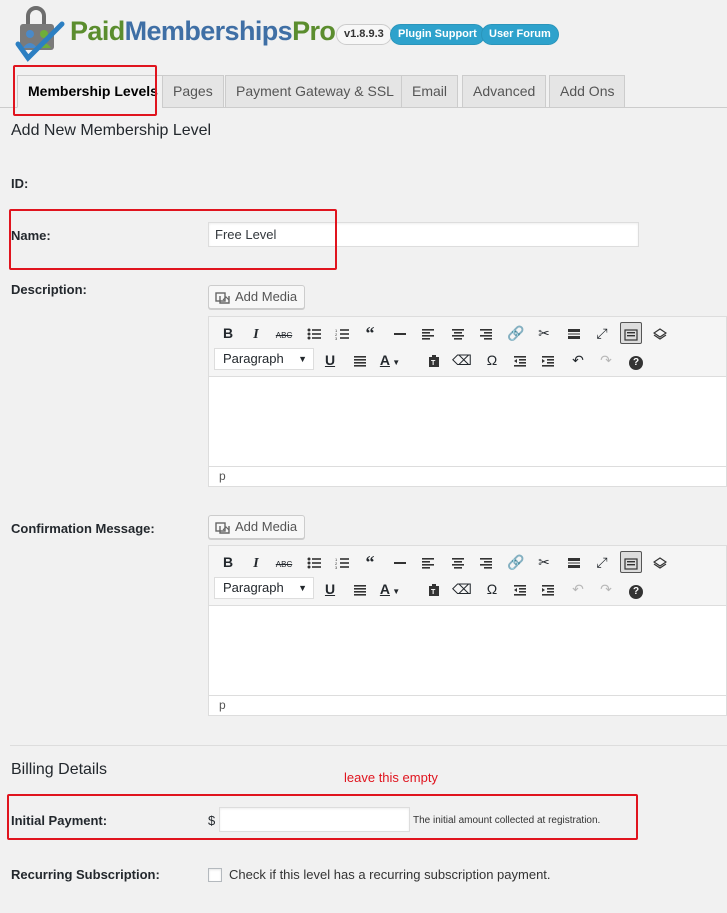 The height and width of the screenshot is (913, 727). I want to click on add-media-label: Add Media, so click(266, 526).